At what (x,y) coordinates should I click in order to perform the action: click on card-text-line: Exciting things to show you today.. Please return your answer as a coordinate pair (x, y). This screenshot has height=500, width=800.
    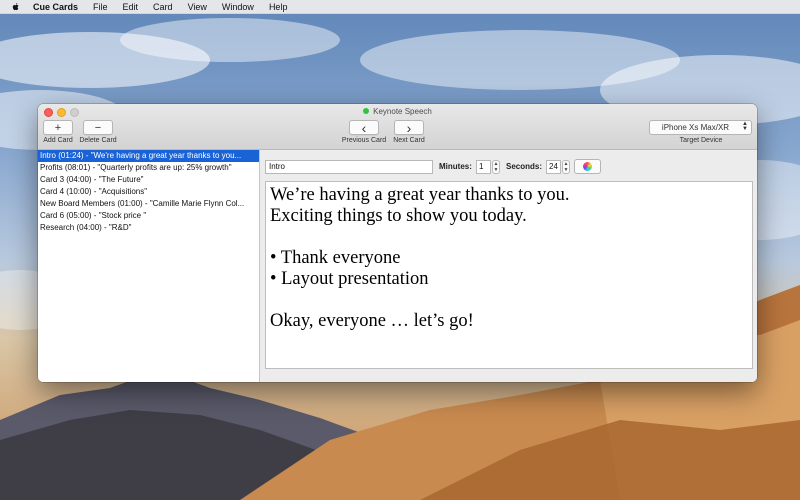
    Looking at the image, I should click on (398, 216).